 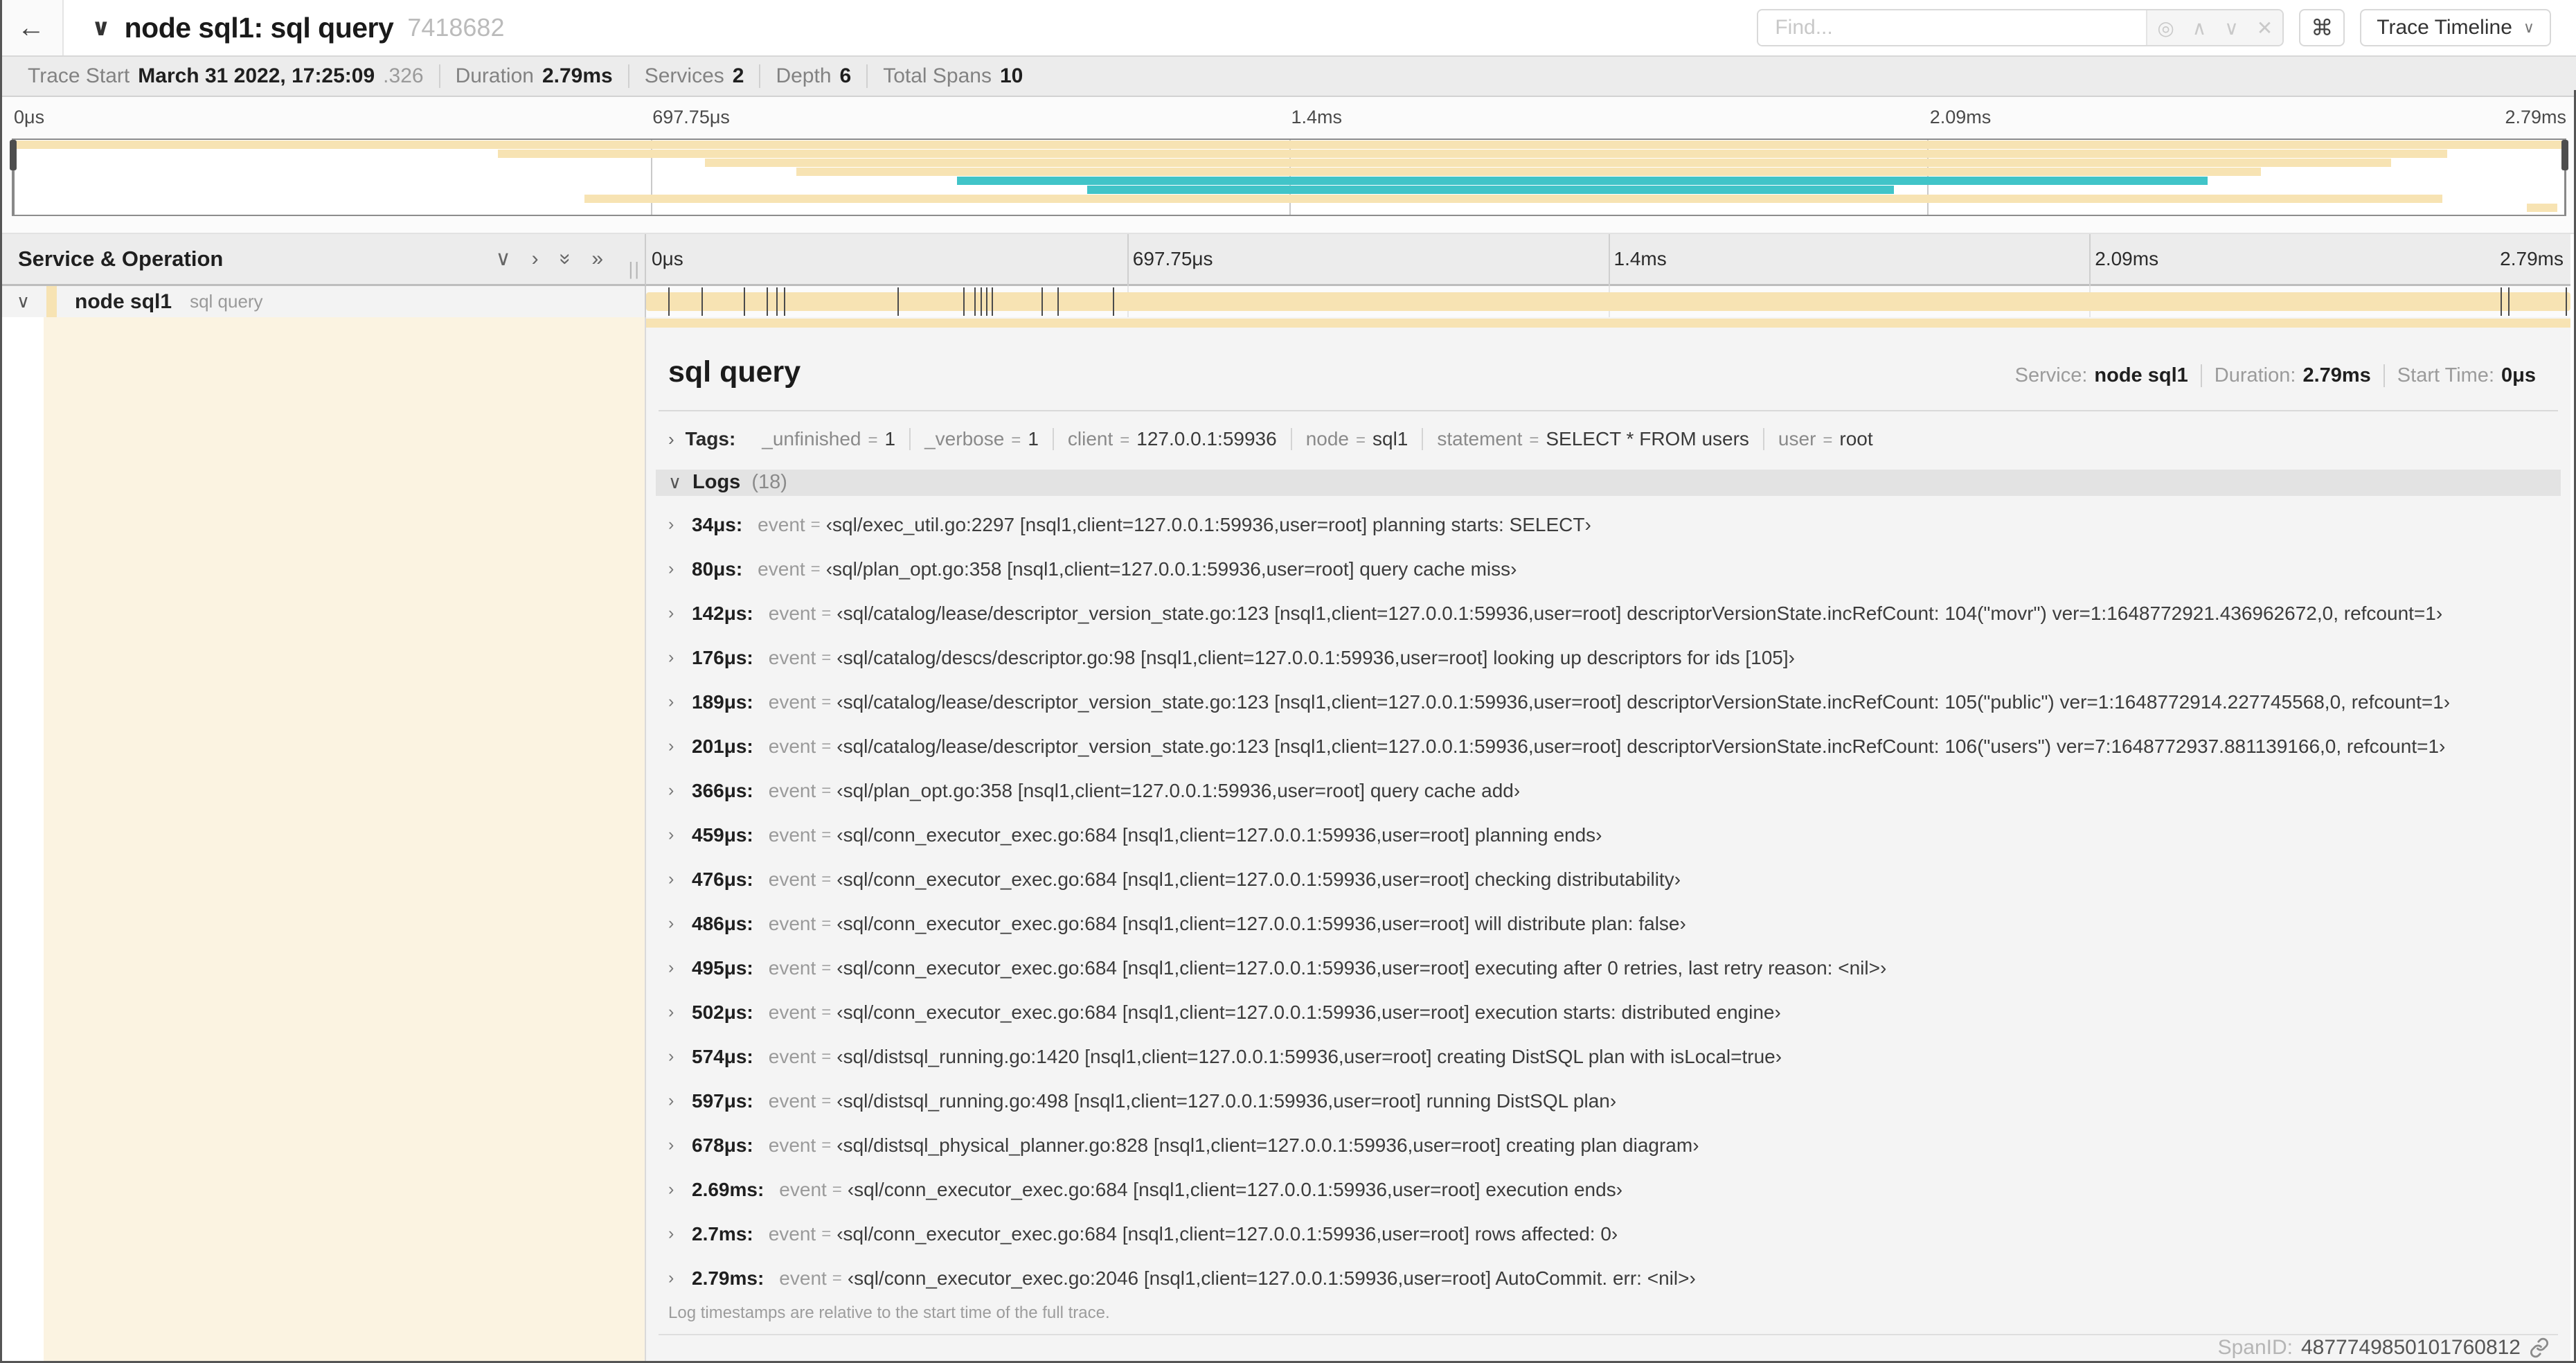 I want to click on span-bar-cell, so click(x=1608, y=301).